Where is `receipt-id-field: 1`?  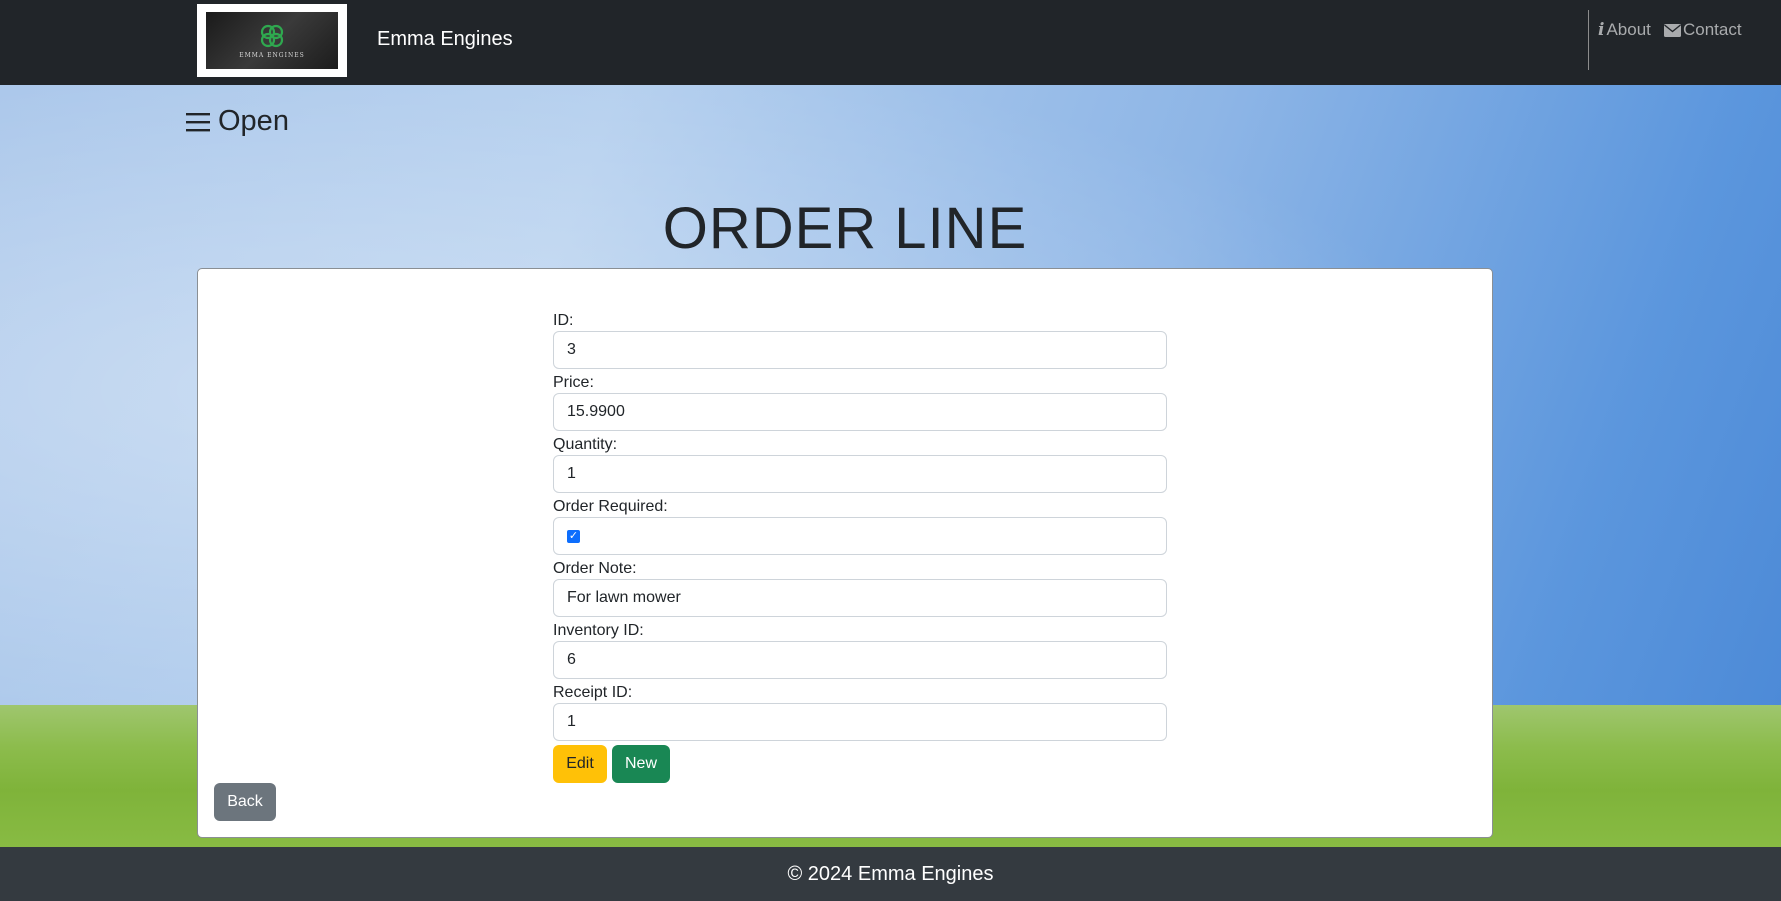
receipt-id-field: 1 is located at coordinates (860, 722).